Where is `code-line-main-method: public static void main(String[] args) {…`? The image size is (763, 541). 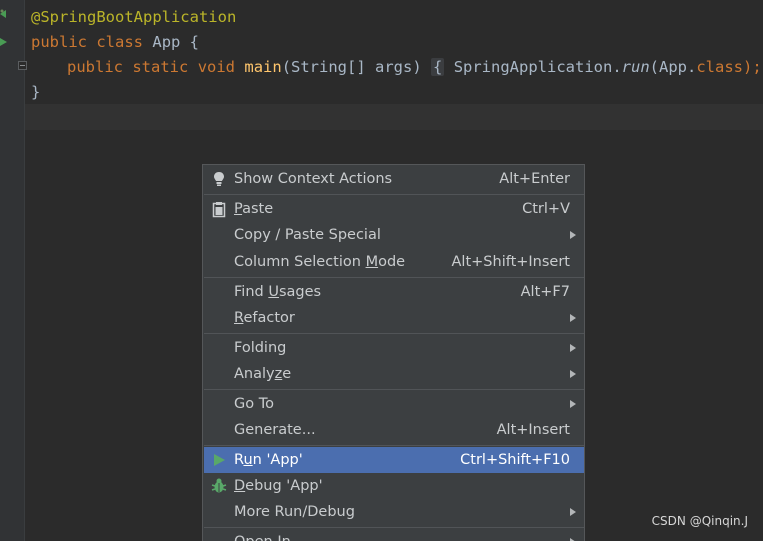
code-line-main-method: public static void main(String[] args) {… is located at coordinates (415, 67).